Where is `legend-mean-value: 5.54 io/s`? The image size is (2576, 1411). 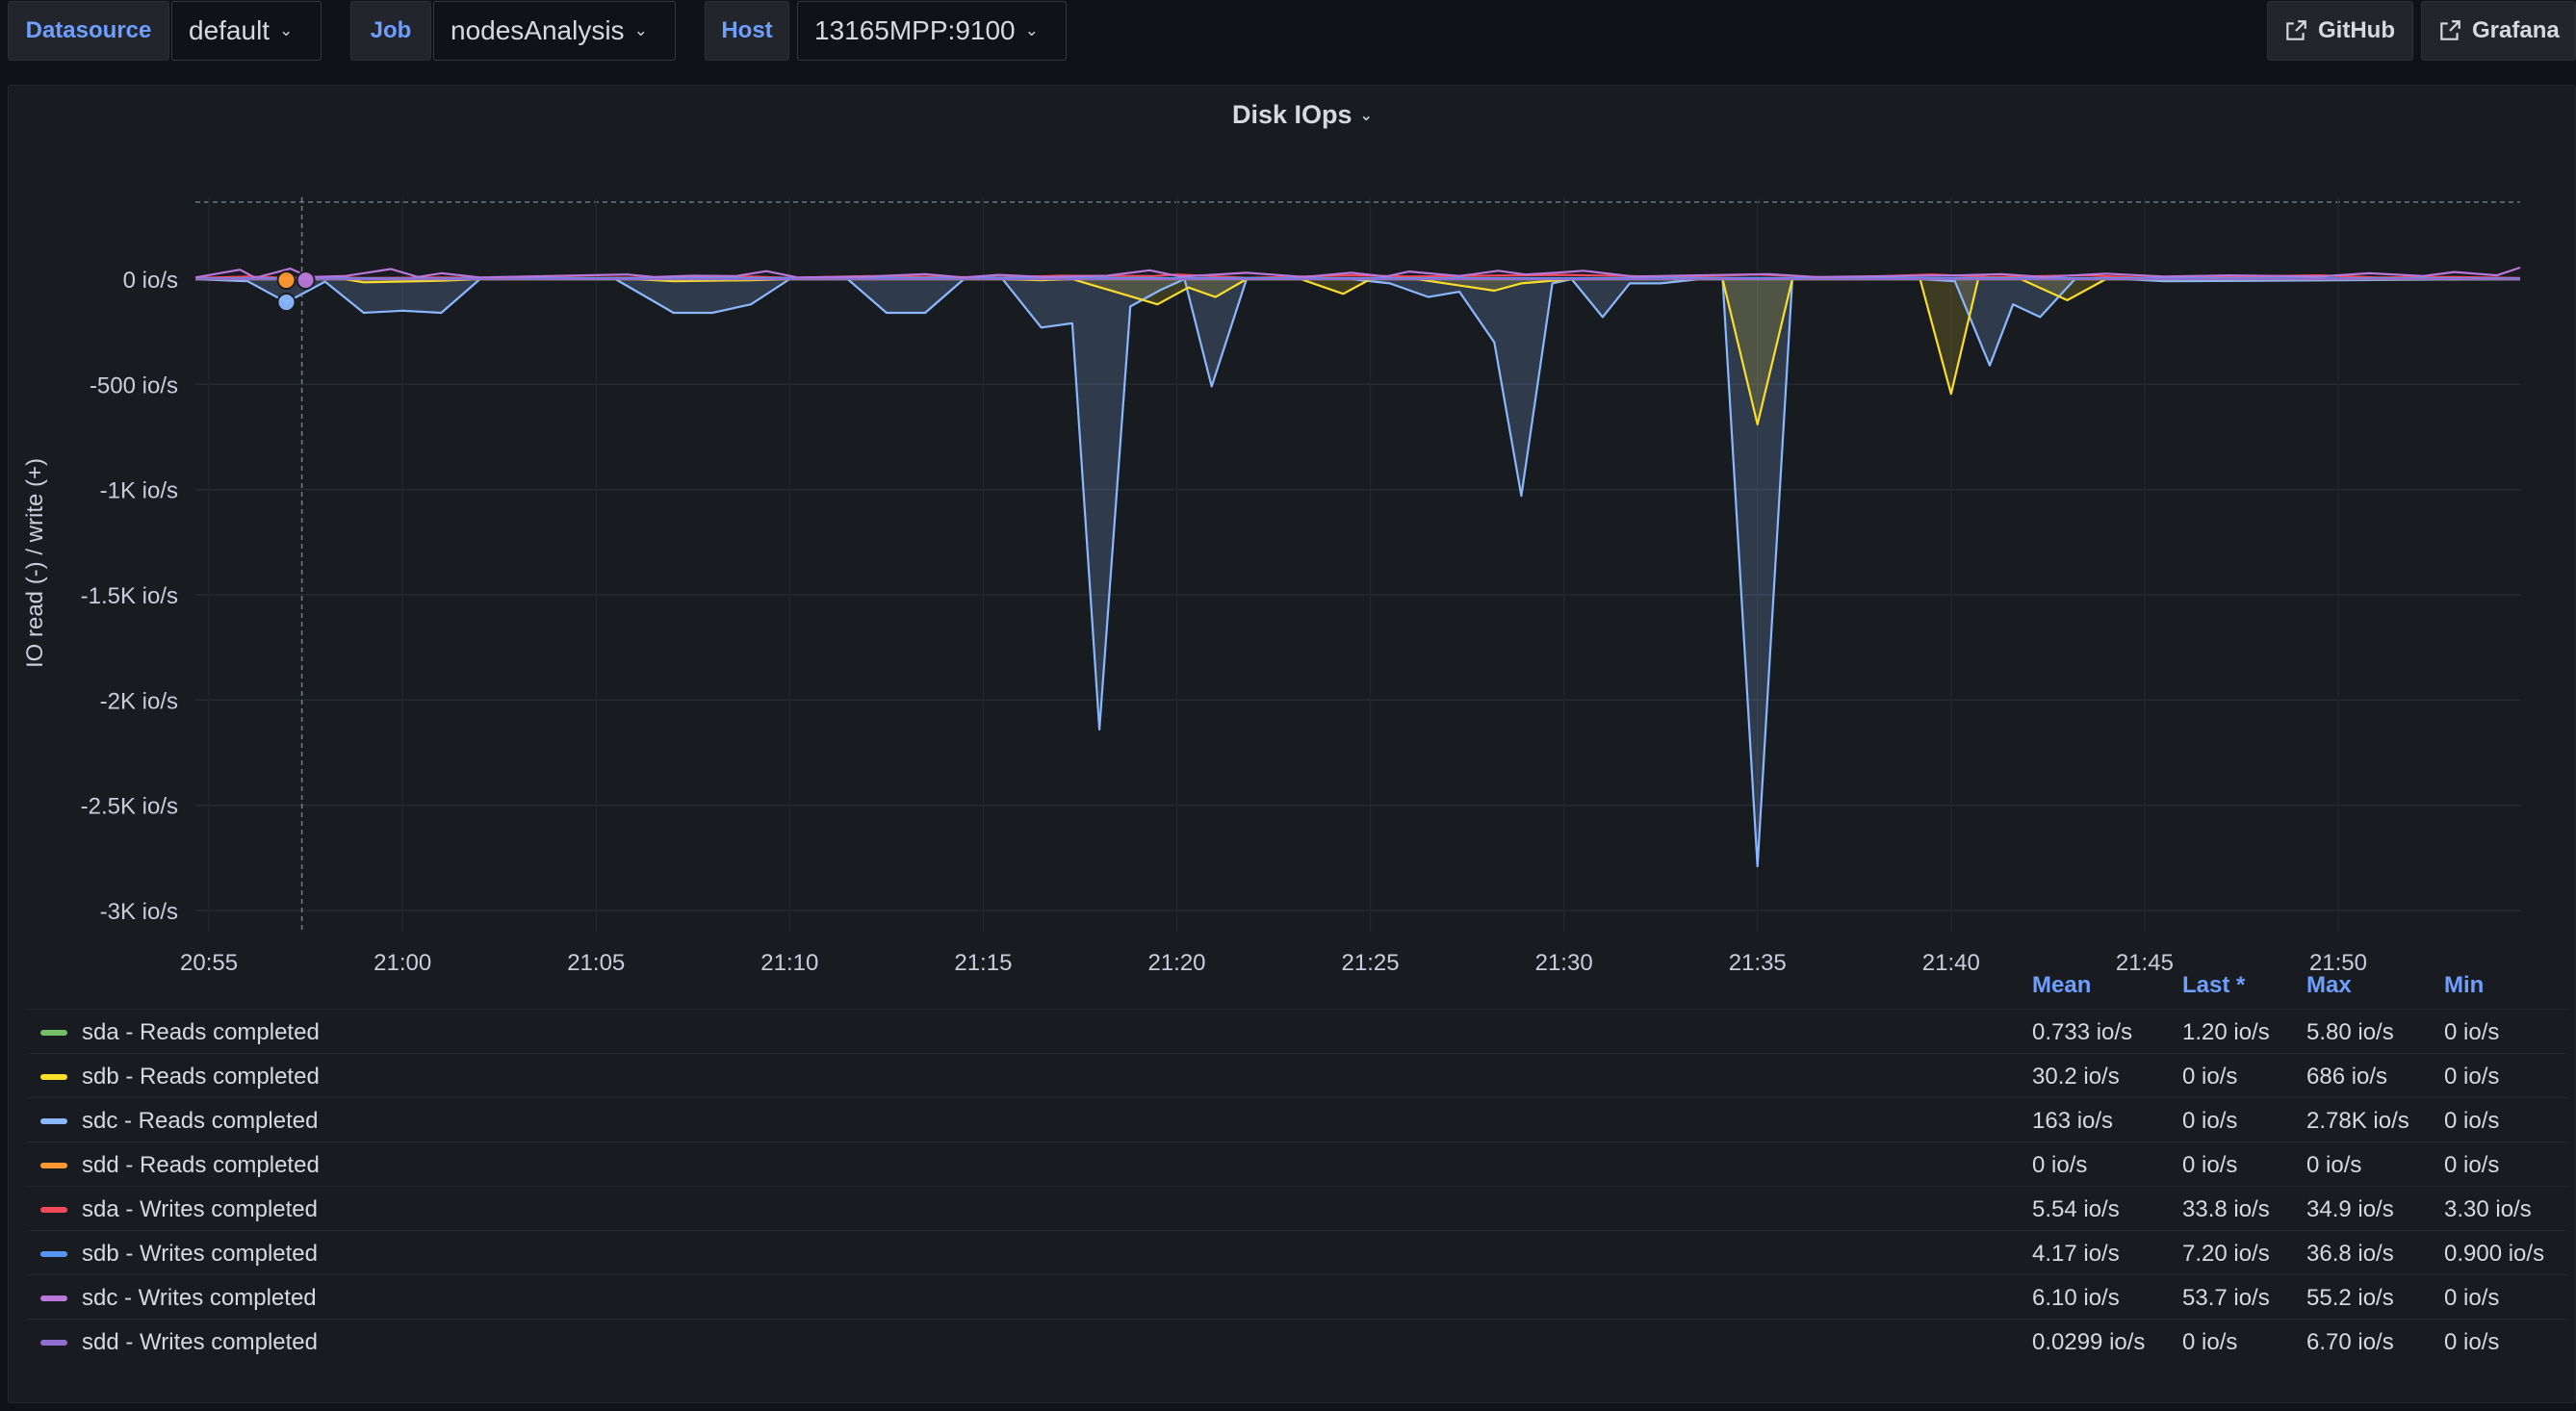
legend-mean-value: 5.54 io/s is located at coordinates (2076, 1209).